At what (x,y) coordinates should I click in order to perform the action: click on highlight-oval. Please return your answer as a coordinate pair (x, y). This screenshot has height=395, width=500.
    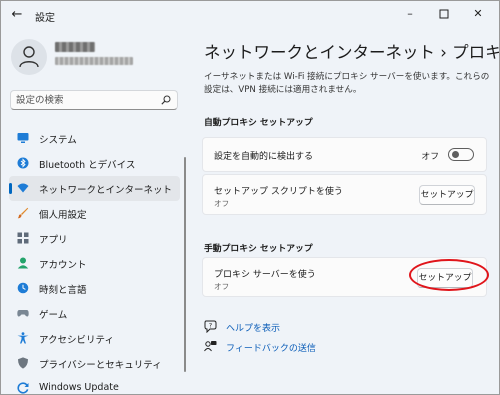
    Looking at the image, I should click on (449, 275).